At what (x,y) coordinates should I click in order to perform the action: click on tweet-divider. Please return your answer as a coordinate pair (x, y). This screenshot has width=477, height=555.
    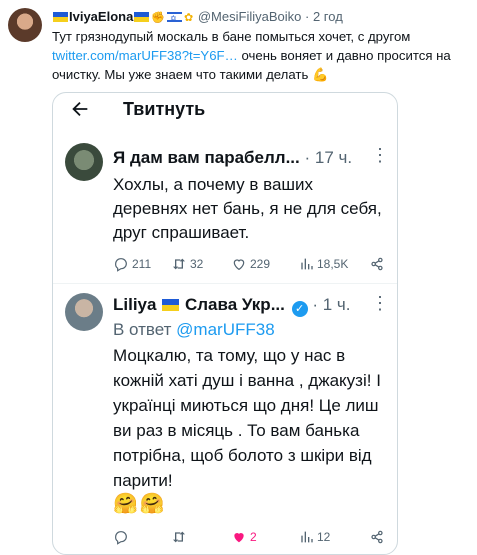
    Looking at the image, I should click on (225, 283).